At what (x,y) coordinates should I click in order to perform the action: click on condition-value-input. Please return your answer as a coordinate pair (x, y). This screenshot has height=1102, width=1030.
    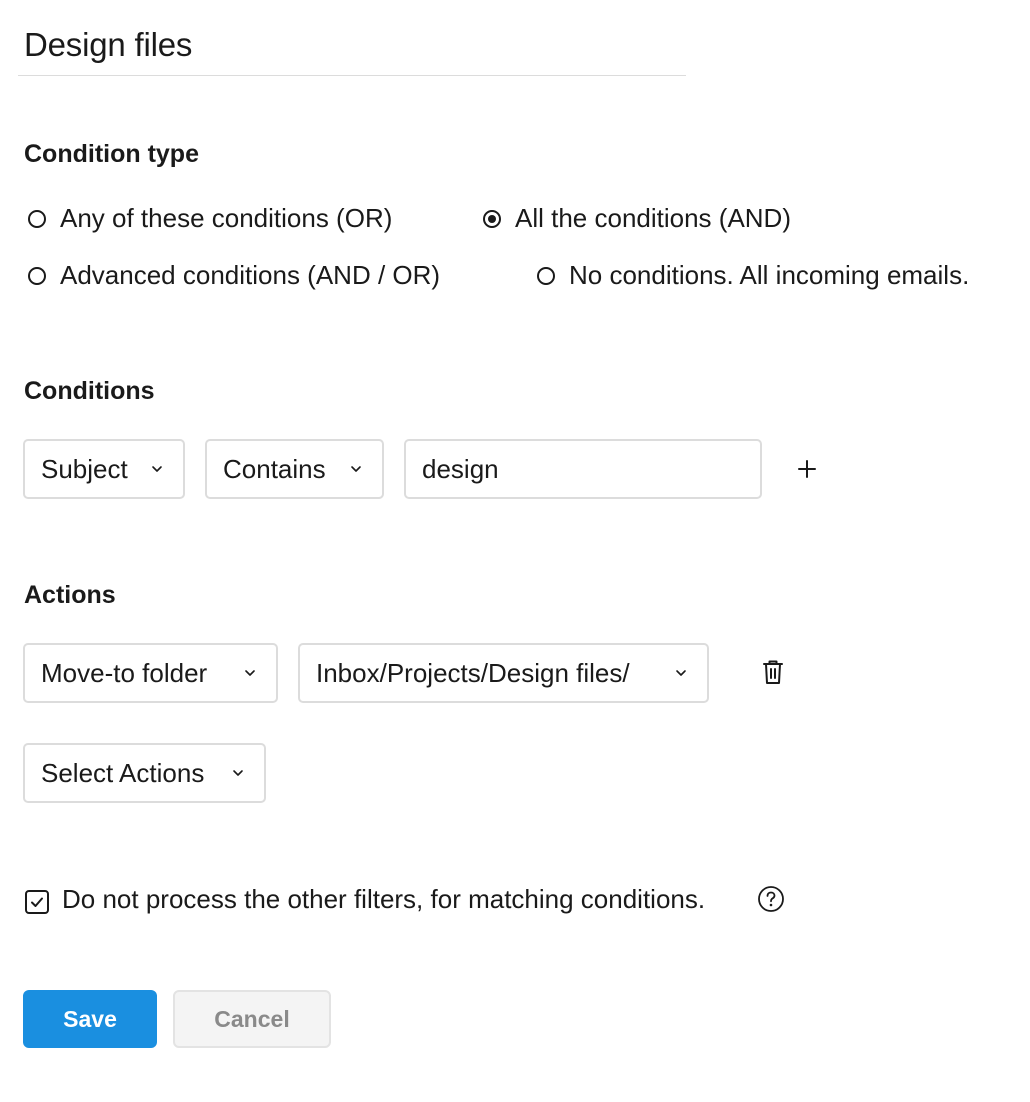
    Looking at the image, I should click on (583, 469).